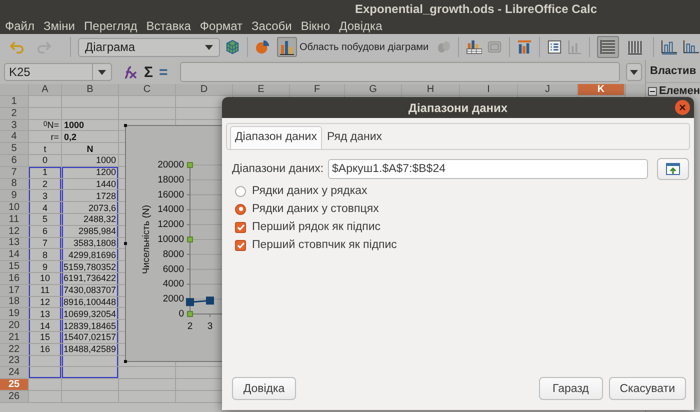 The height and width of the screenshot is (412, 700). What do you see at coordinates (204, 90) in the screenshot?
I see `column-header: D` at bounding box center [204, 90].